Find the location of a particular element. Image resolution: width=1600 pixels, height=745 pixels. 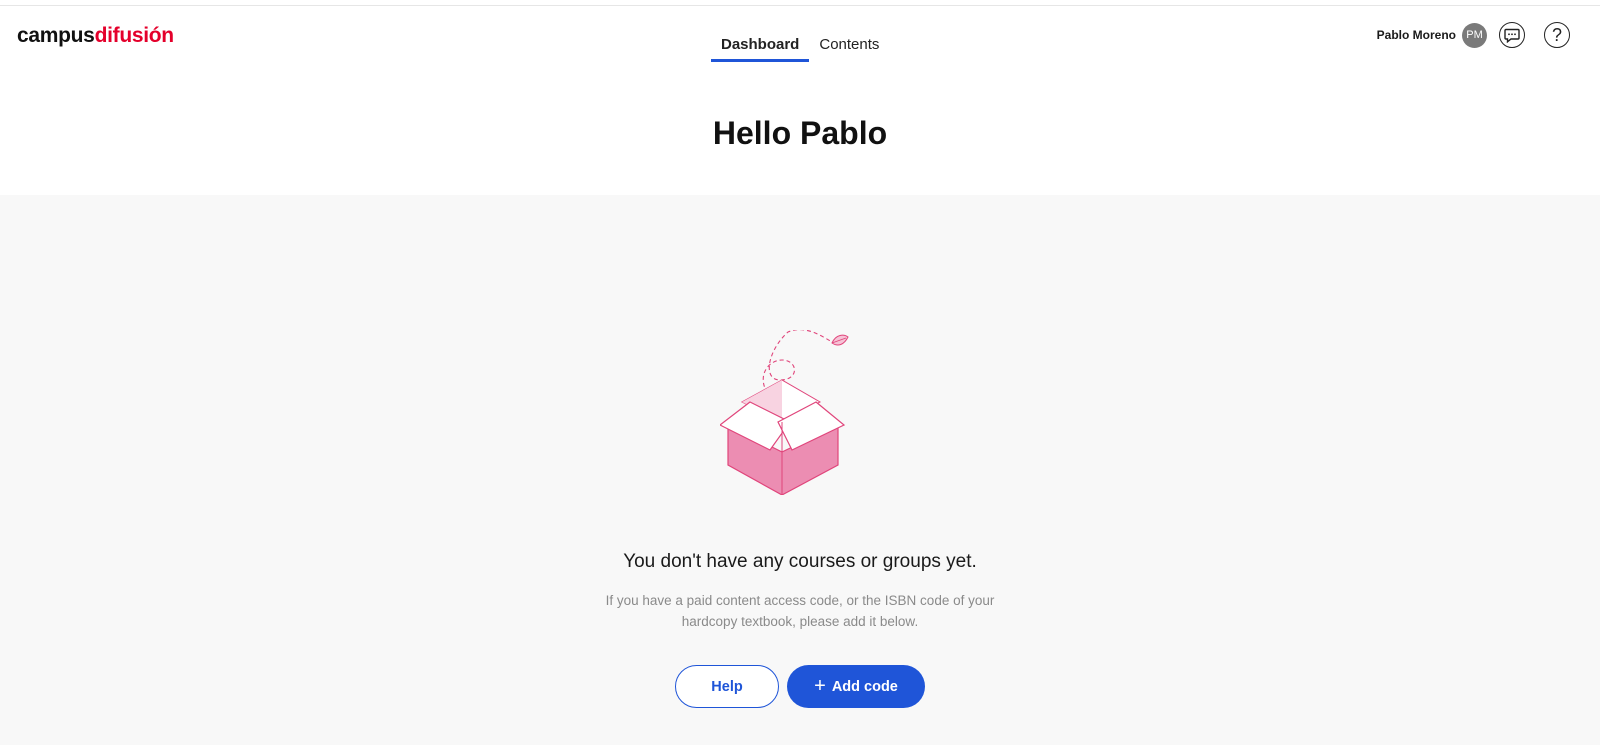

add-code-label: Add code is located at coordinates (864, 686).